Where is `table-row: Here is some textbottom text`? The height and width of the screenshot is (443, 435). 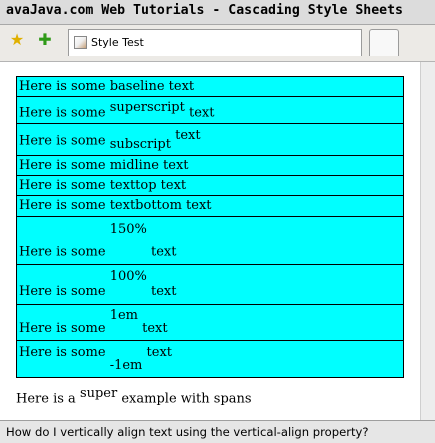 table-row: Here is some textbottom text is located at coordinates (210, 206).